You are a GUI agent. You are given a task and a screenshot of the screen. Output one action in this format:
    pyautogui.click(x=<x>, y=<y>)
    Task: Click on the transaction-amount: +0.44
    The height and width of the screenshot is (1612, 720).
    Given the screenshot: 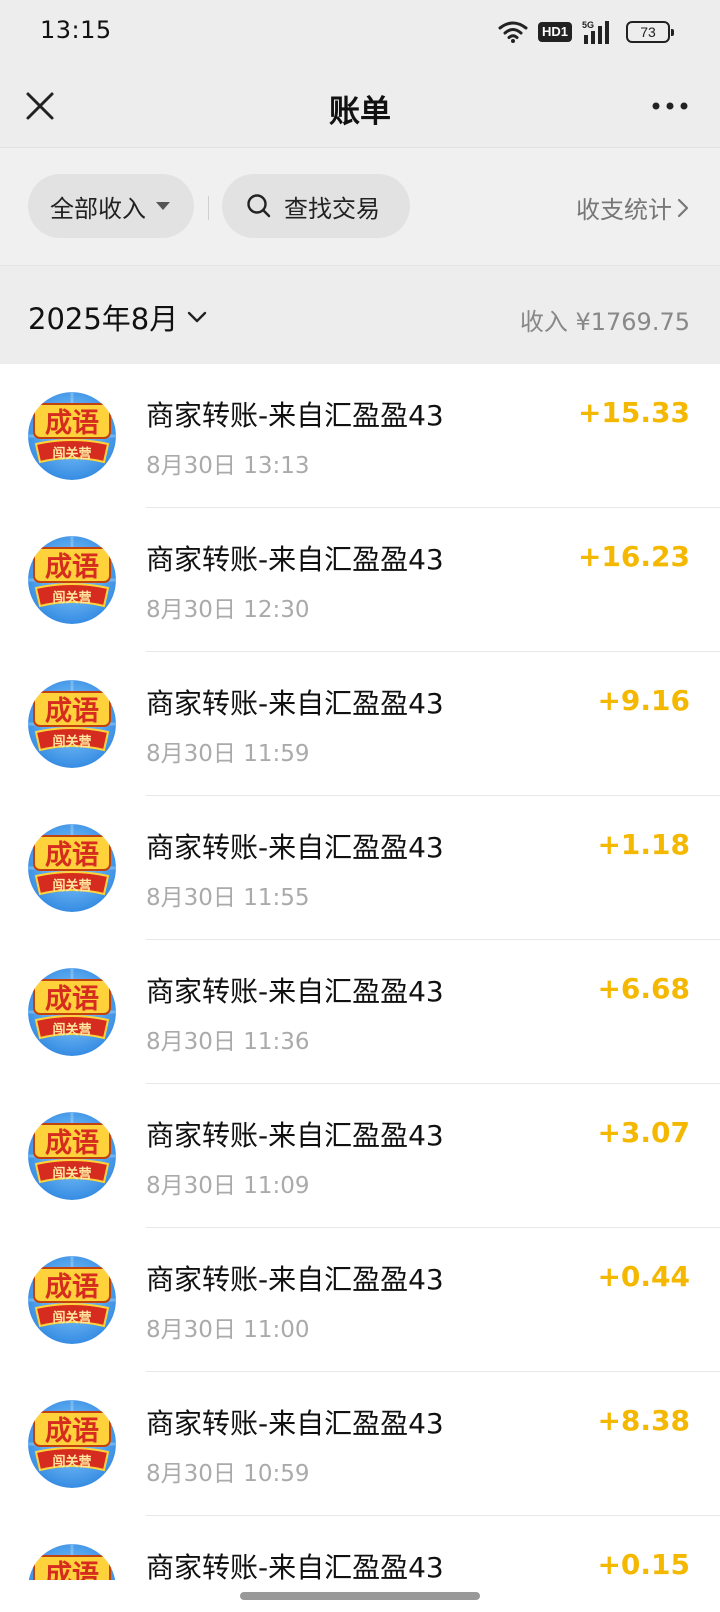 What is the action you would take?
    pyautogui.click(x=643, y=1276)
    